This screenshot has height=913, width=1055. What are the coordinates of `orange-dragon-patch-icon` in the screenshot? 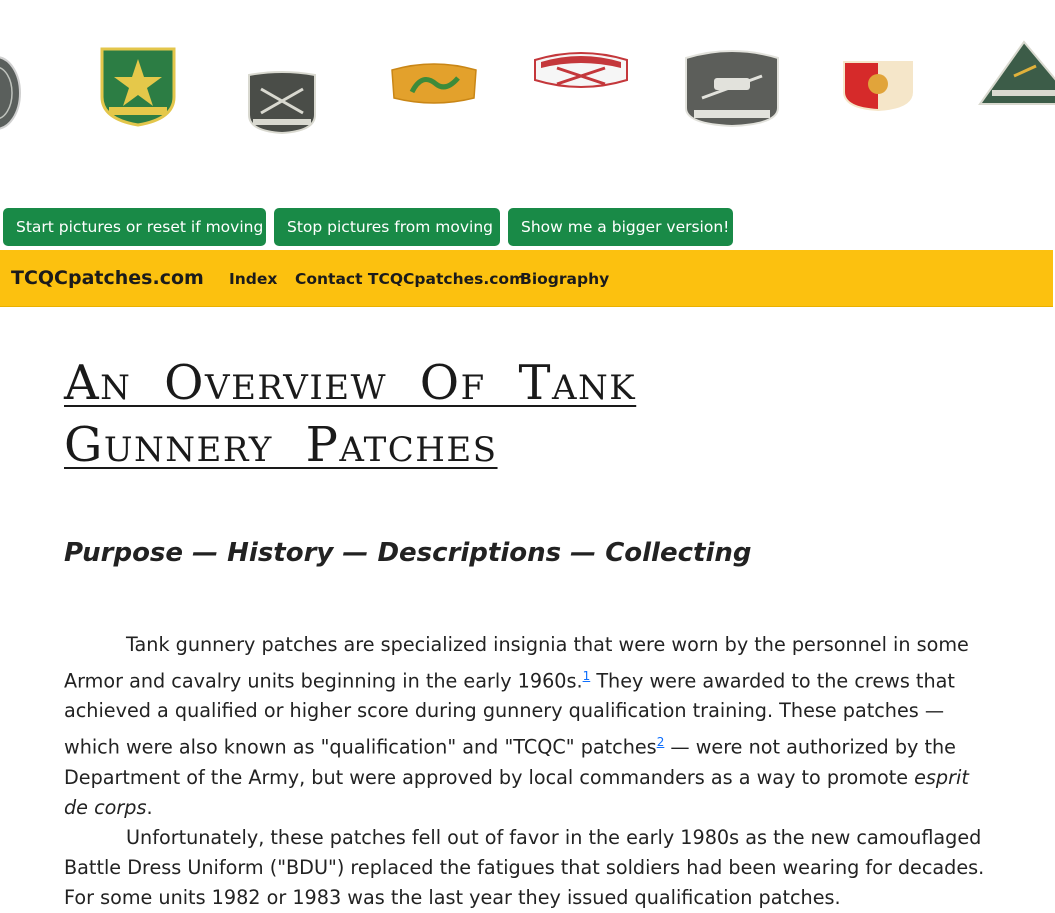 It's located at (434, 83).